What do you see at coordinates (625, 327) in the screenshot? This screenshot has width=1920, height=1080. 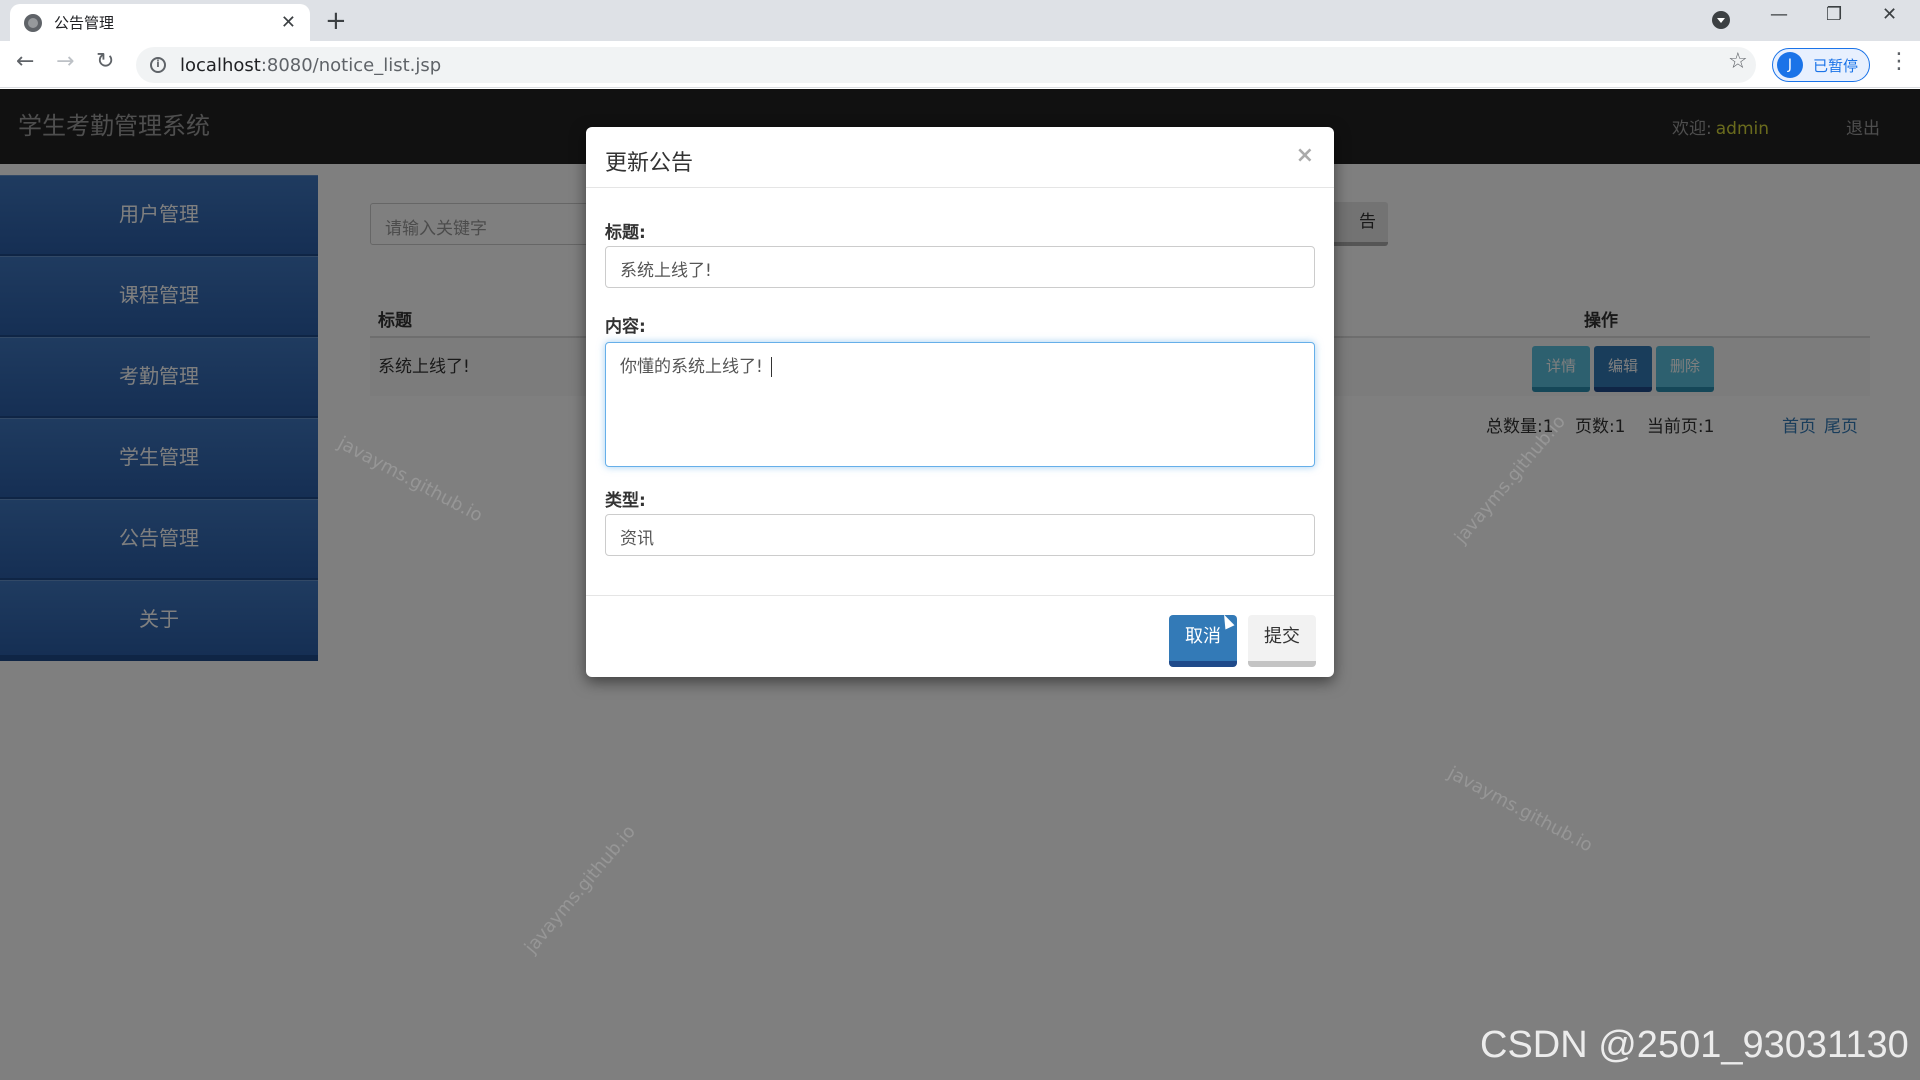 I see `content-label: 内容:` at bounding box center [625, 327].